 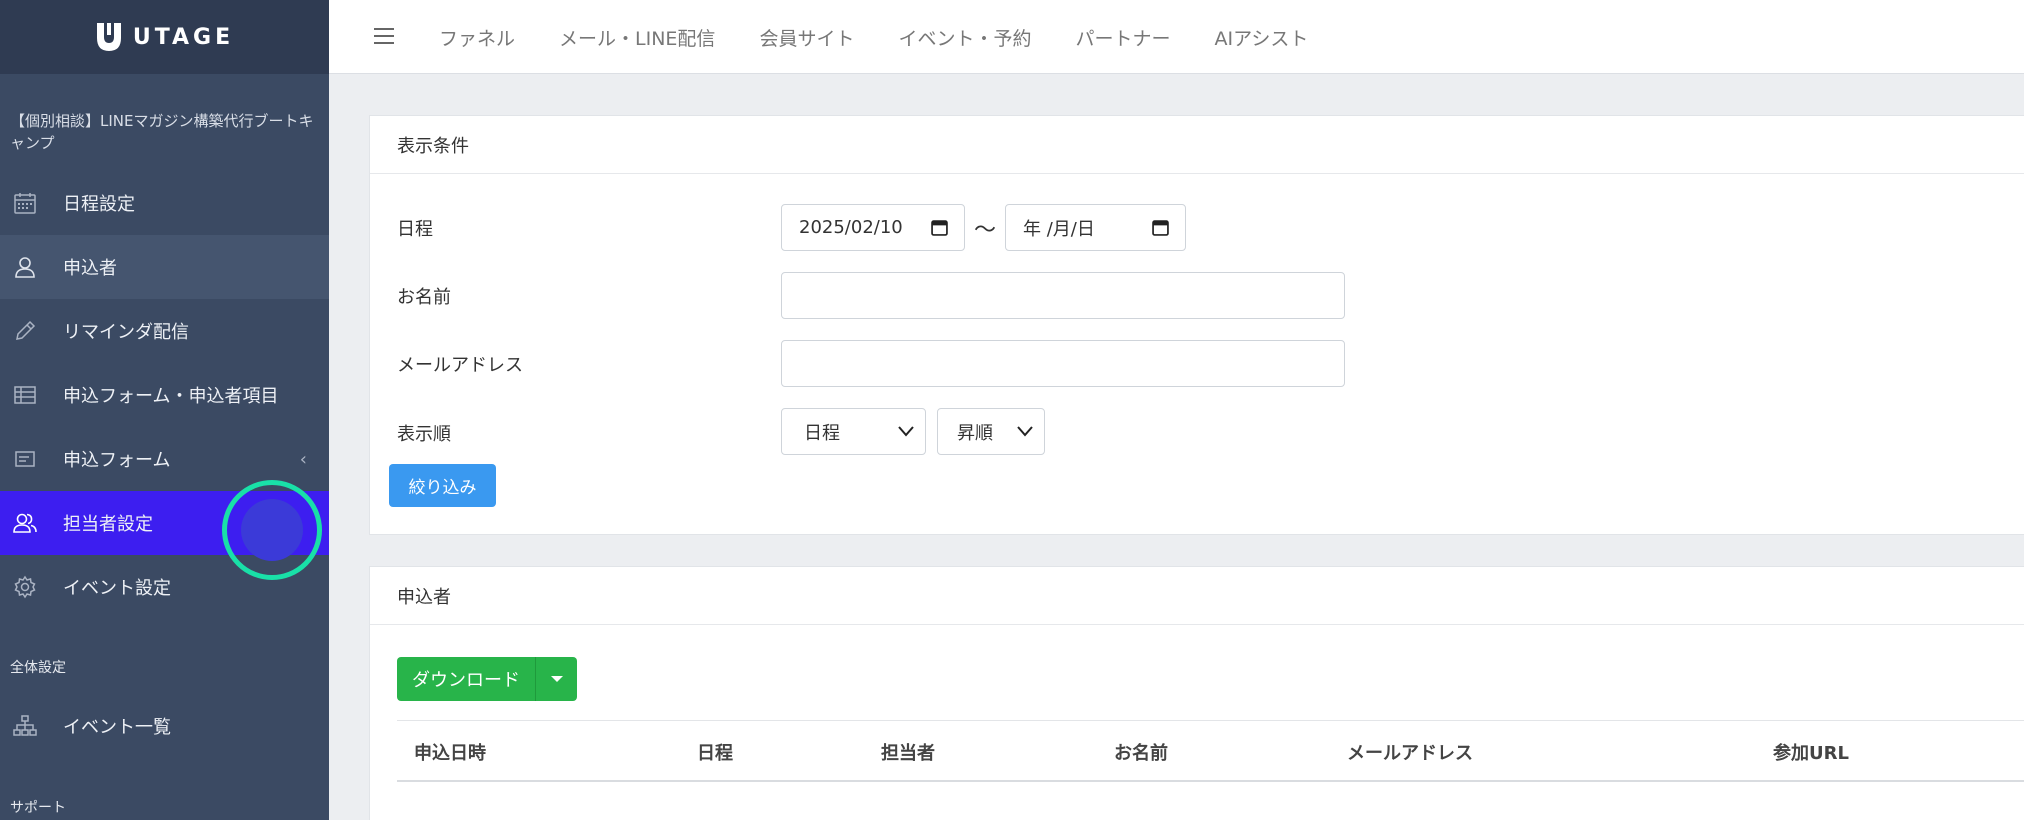 I want to click on sidebar-item-label: 日程設定, so click(x=99, y=204).